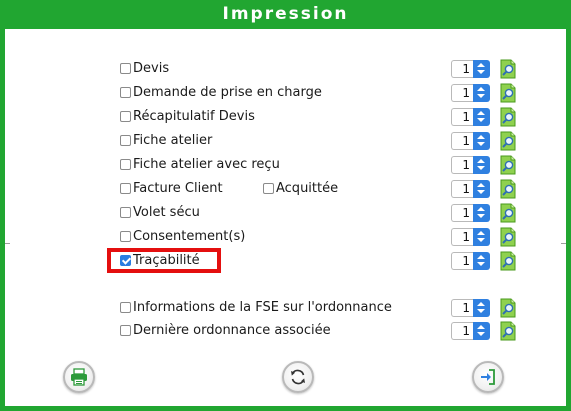 The width and height of the screenshot is (571, 411). I want to click on list-item-devis: Devis 1, so click(285, 69).